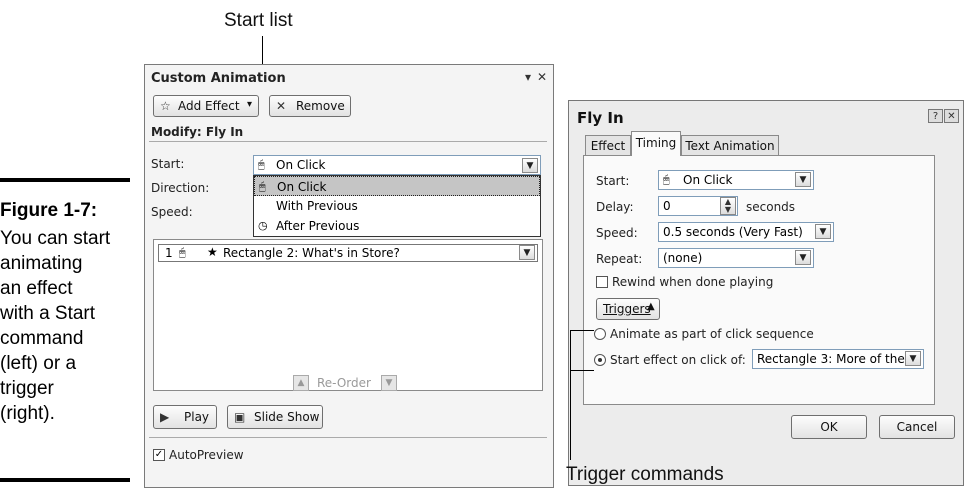 The width and height of the screenshot is (964, 492). Describe the element at coordinates (693, 282) in the screenshot. I see `rewind-label: Rewind when done playing` at that location.